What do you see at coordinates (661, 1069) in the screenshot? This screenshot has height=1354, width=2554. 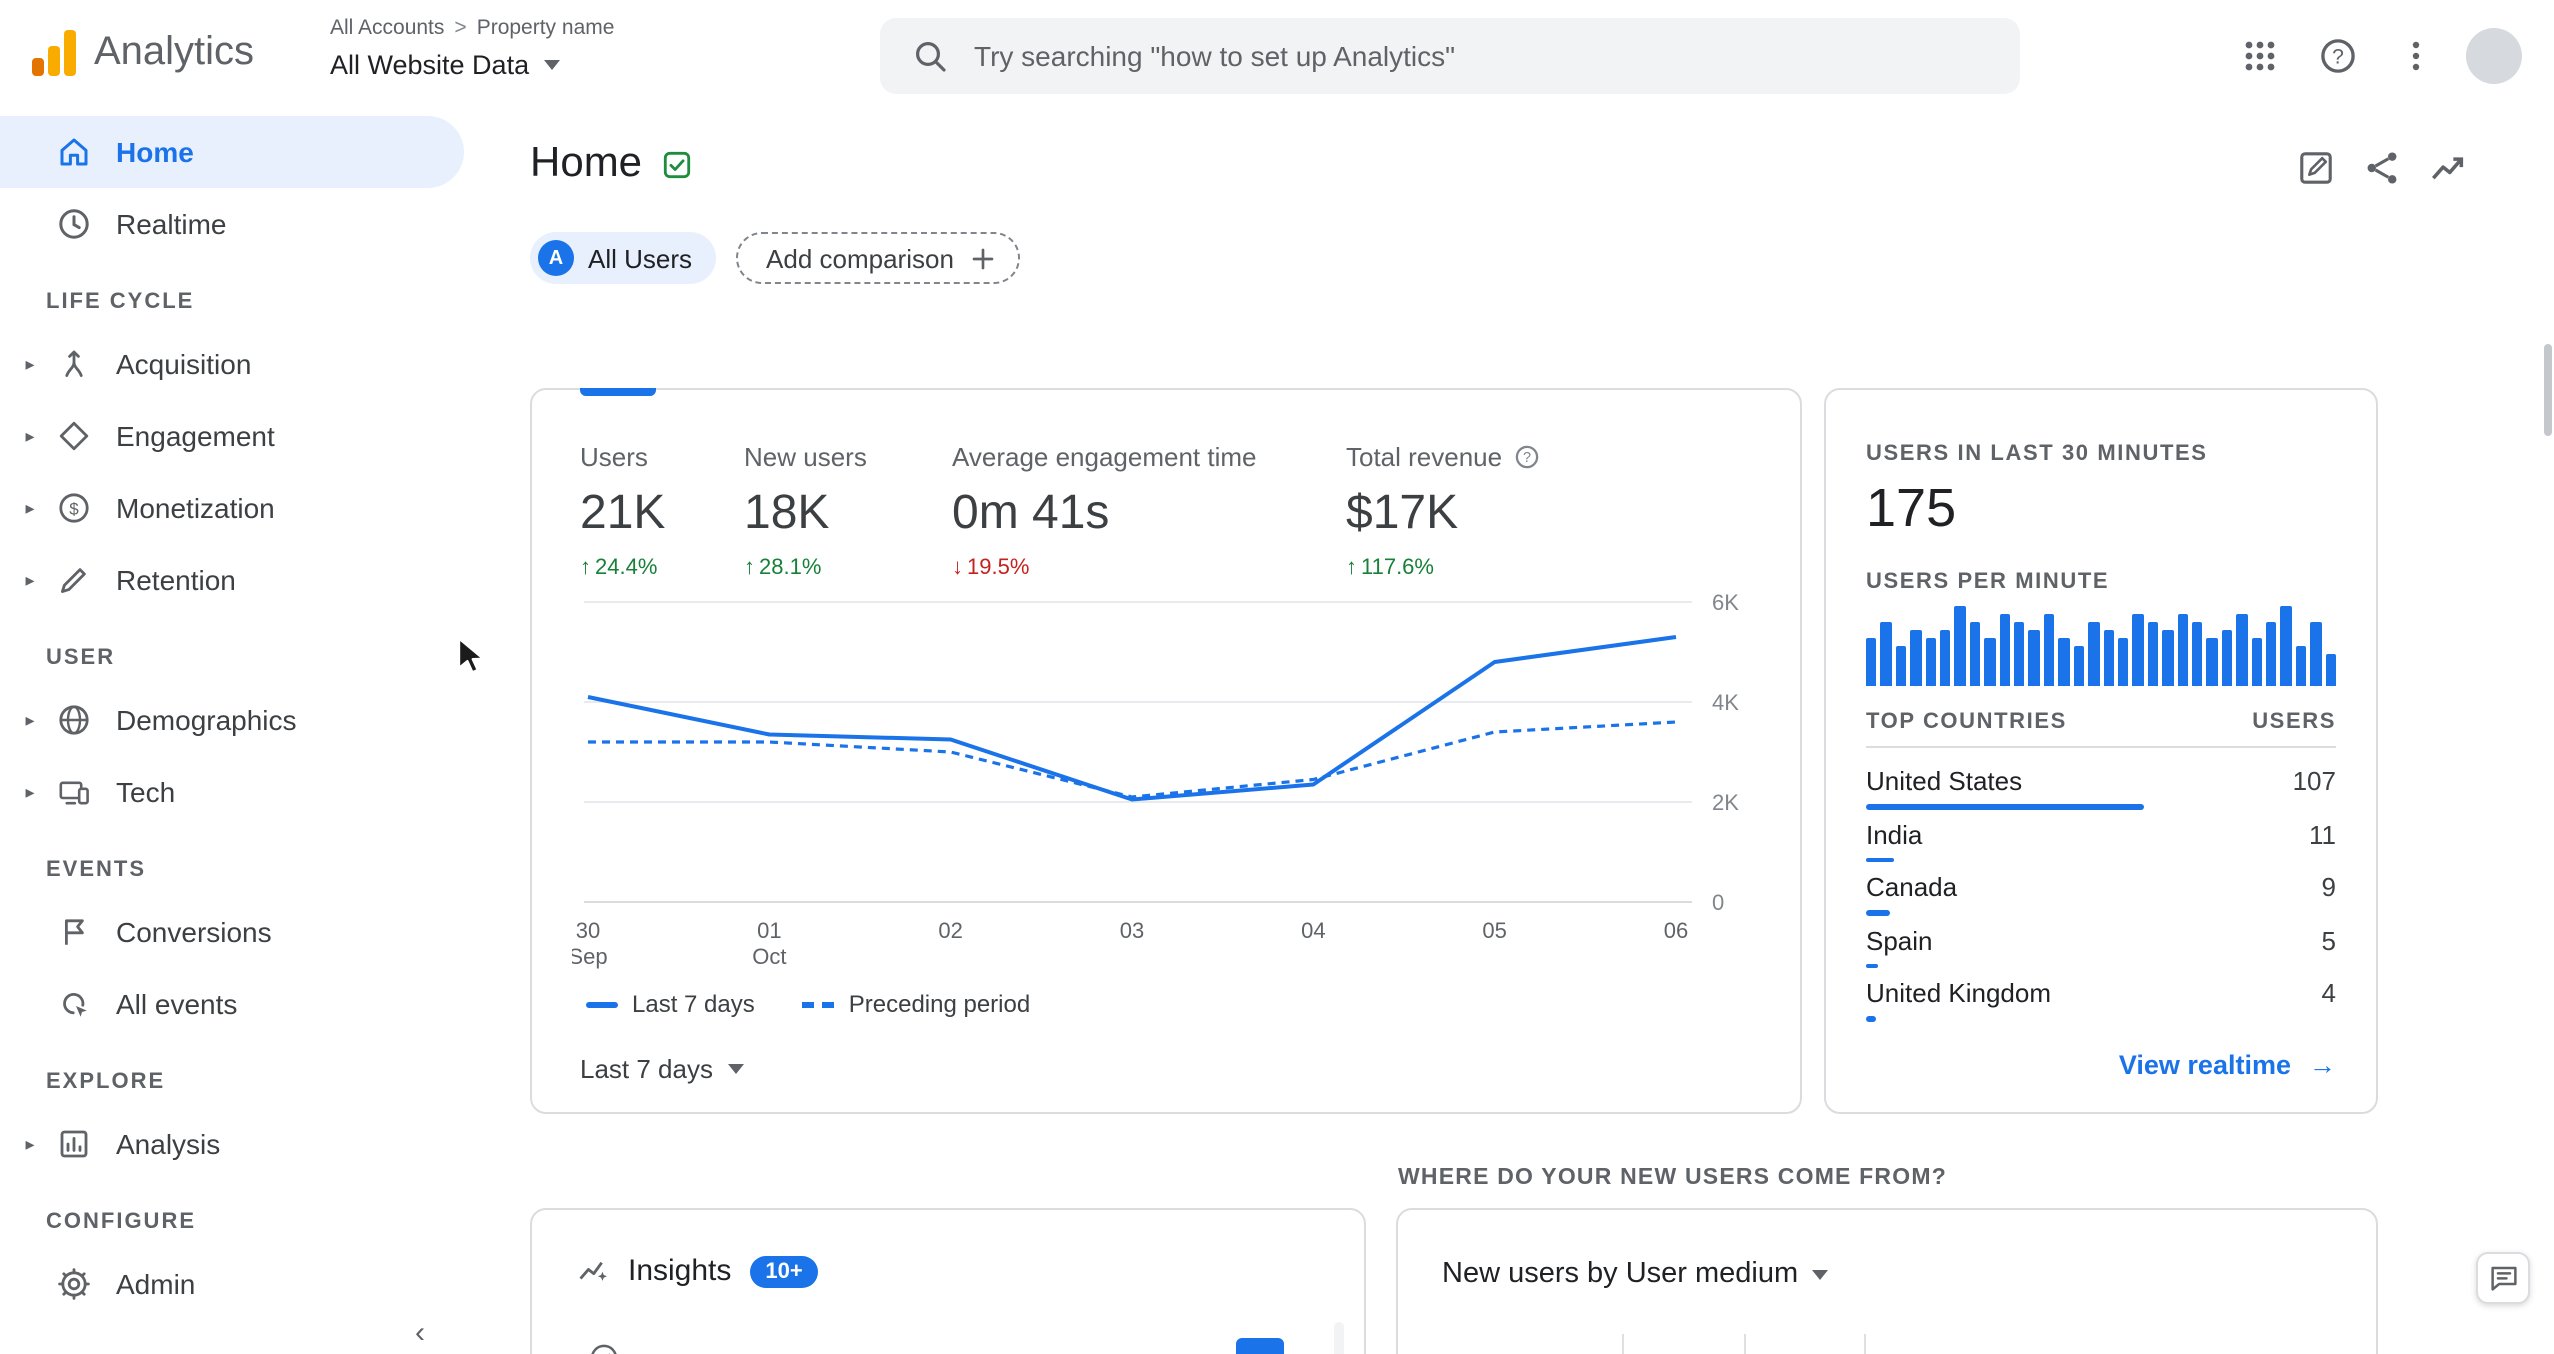 I see `period-selector: Last 7 days` at bounding box center [661, 1069].